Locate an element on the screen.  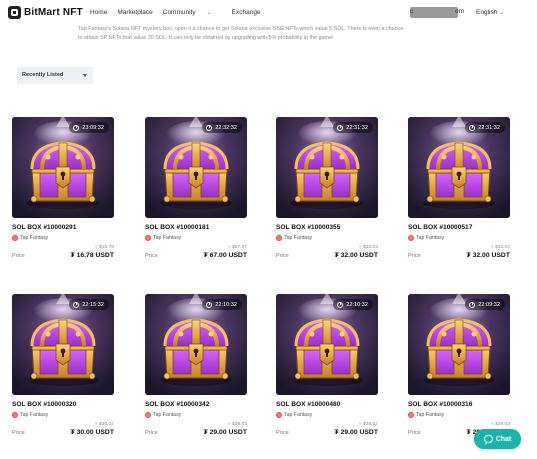
timer-value: 22:09:32 is located at coordinates (489, 304).